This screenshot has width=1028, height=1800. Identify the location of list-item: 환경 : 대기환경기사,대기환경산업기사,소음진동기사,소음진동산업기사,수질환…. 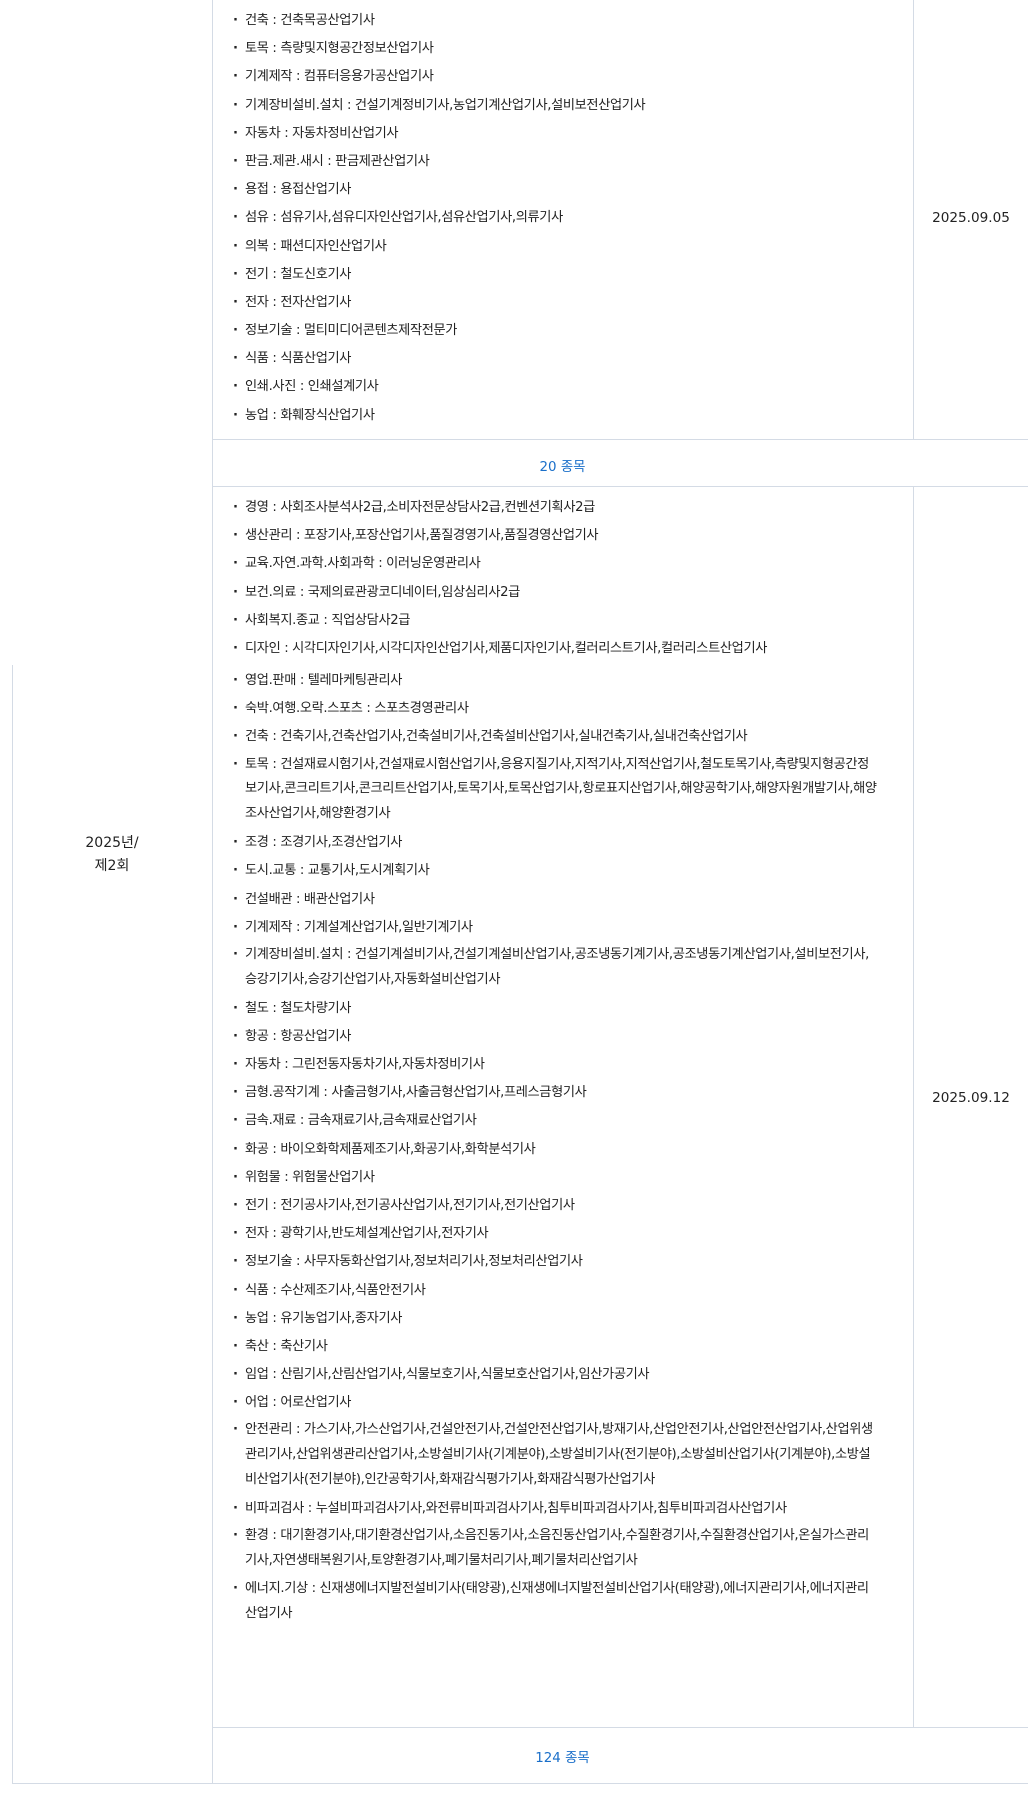
(552, 1549).